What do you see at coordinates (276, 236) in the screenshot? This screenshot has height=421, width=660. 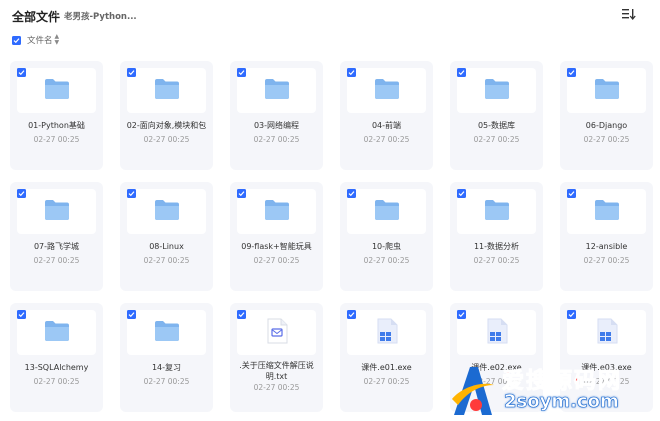 I see `file-card: 09-flask+智能玩具 02-27 00:25` at bounding box center [276, 236].